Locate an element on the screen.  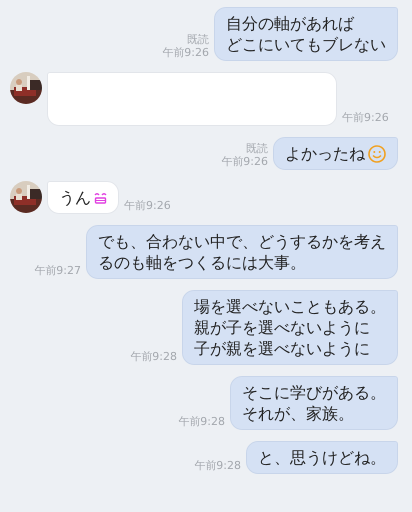
message-text: それが、家族。 is located at coordinates (298, 413).